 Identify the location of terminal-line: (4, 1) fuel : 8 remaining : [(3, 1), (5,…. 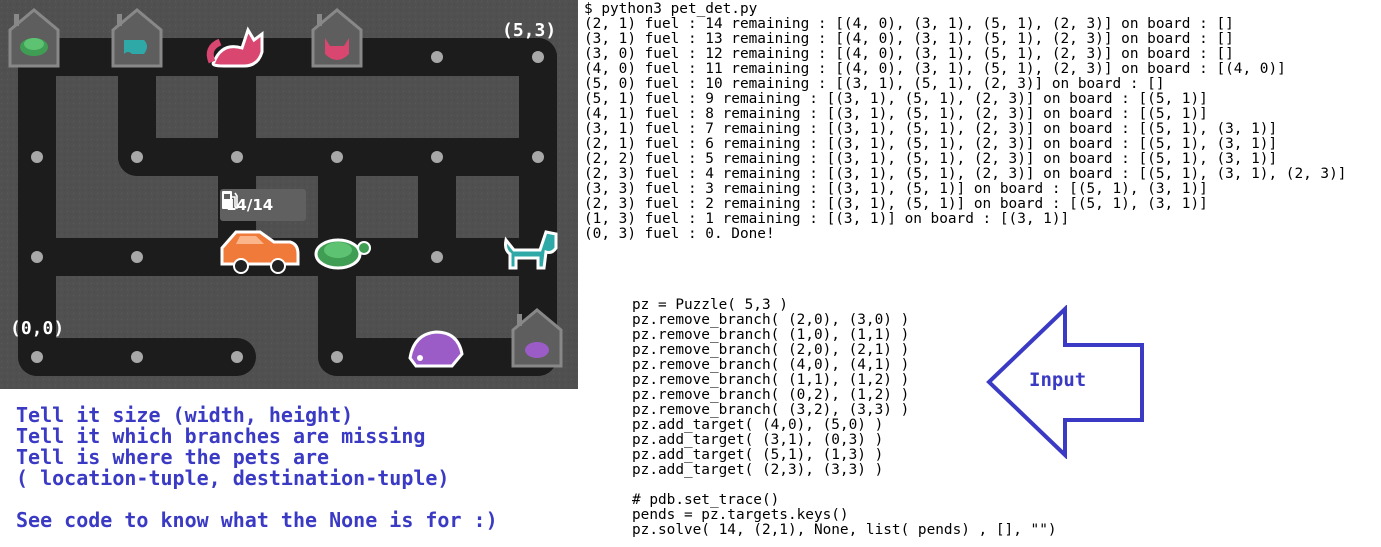
(896, 114).